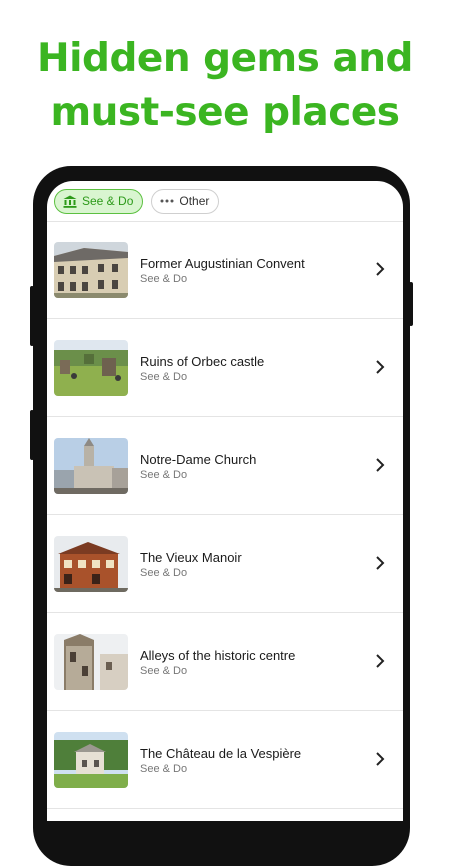  I want to click on list-item: Notre-Dame Church See & Do, so click(225, 466).